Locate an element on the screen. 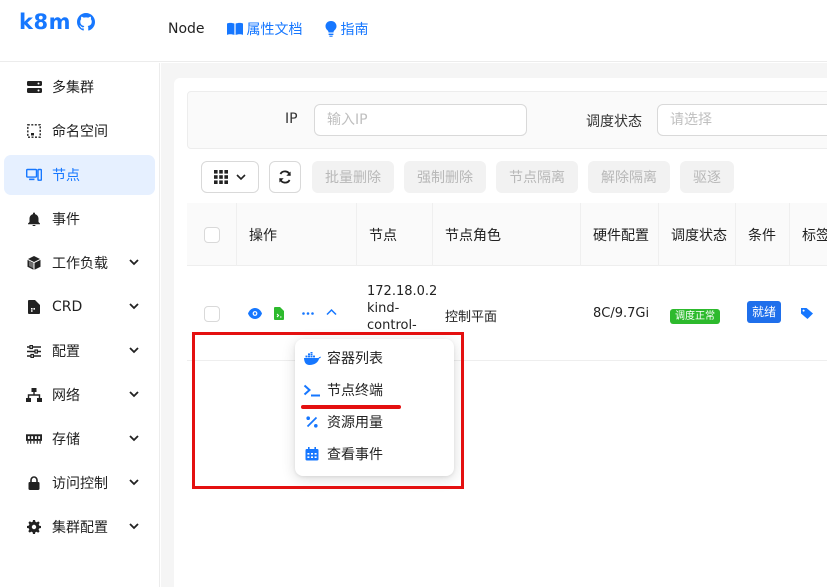  sidebar-item-access-control: 访问控制 is located at coordinates (79, 483).